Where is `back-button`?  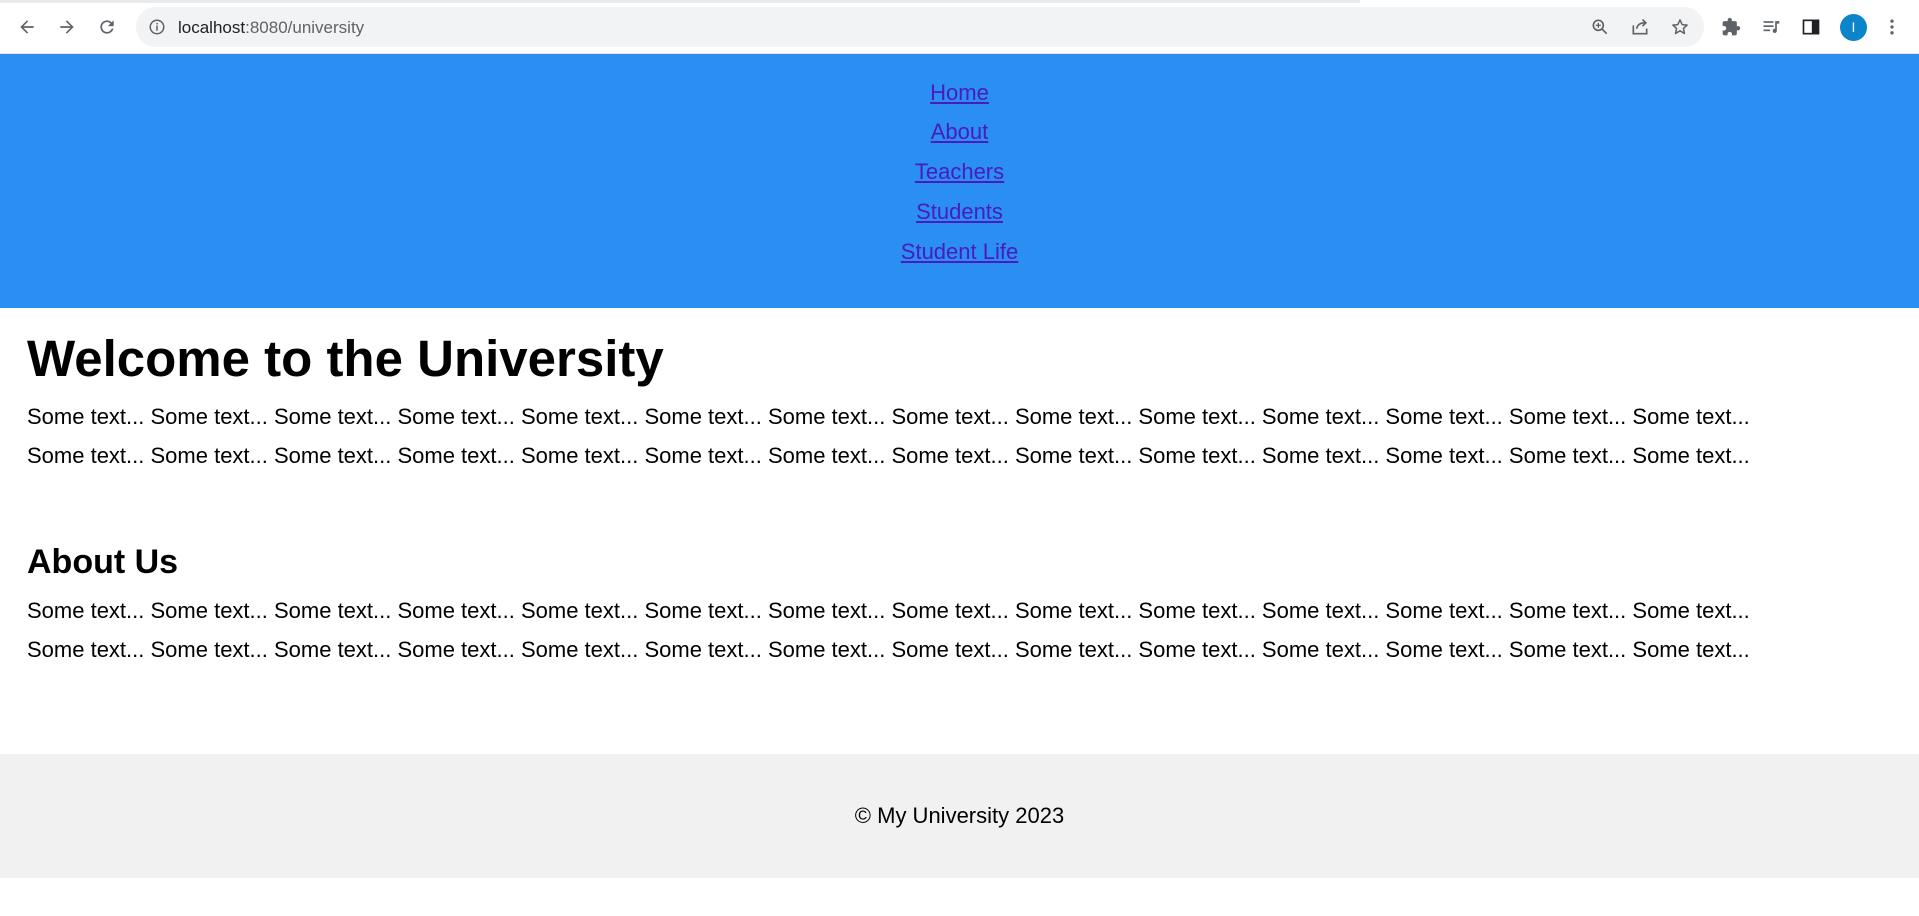 back-button is located at coordinates (27, 27).